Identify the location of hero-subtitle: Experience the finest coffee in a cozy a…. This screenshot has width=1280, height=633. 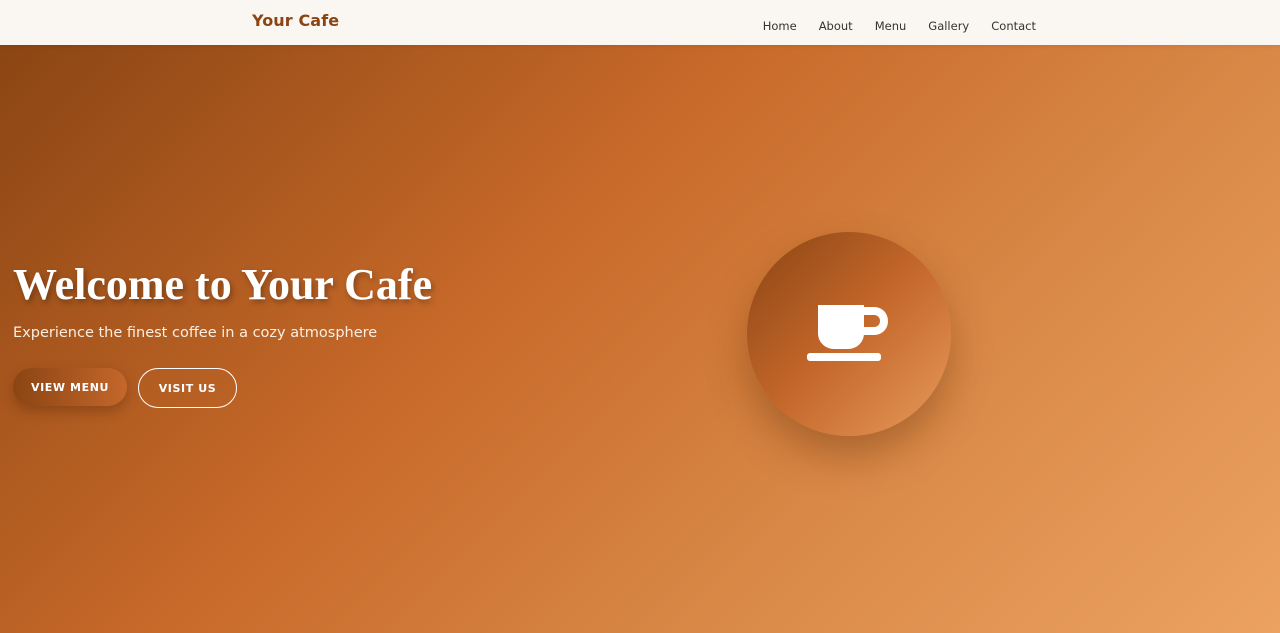
(195, 333).